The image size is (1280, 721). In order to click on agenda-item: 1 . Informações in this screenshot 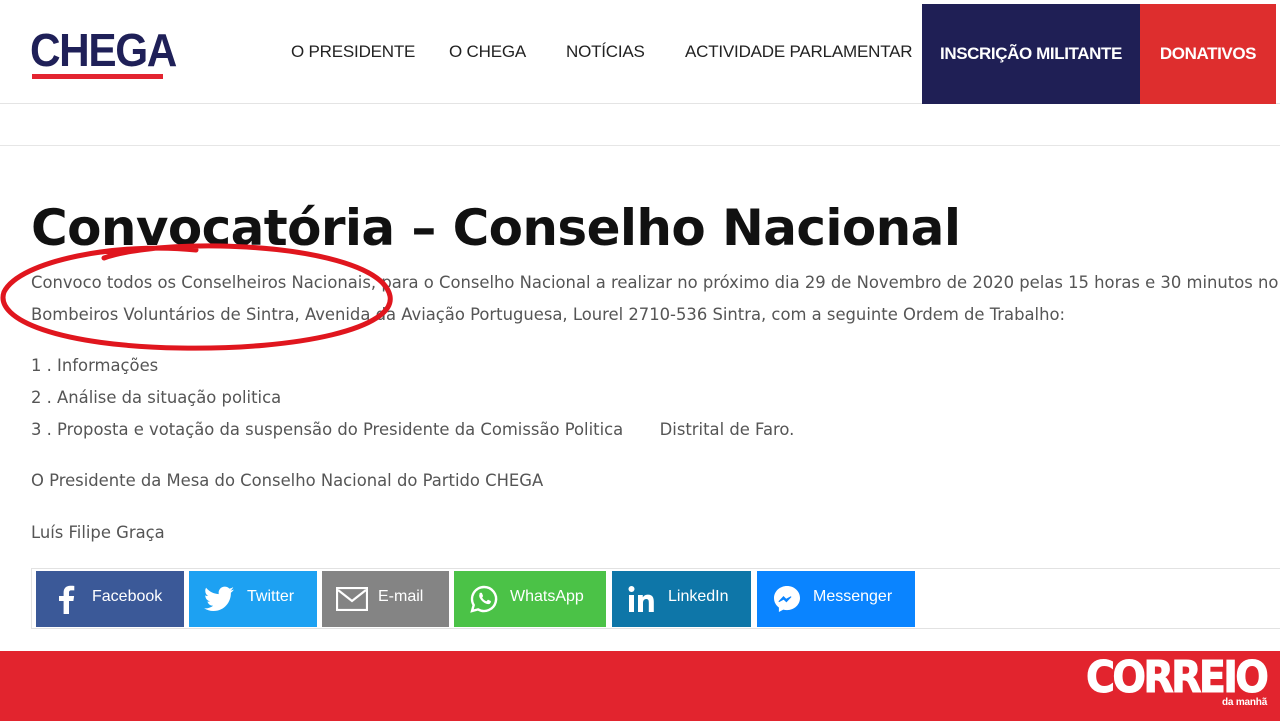, I will do `click(95, 365)`.